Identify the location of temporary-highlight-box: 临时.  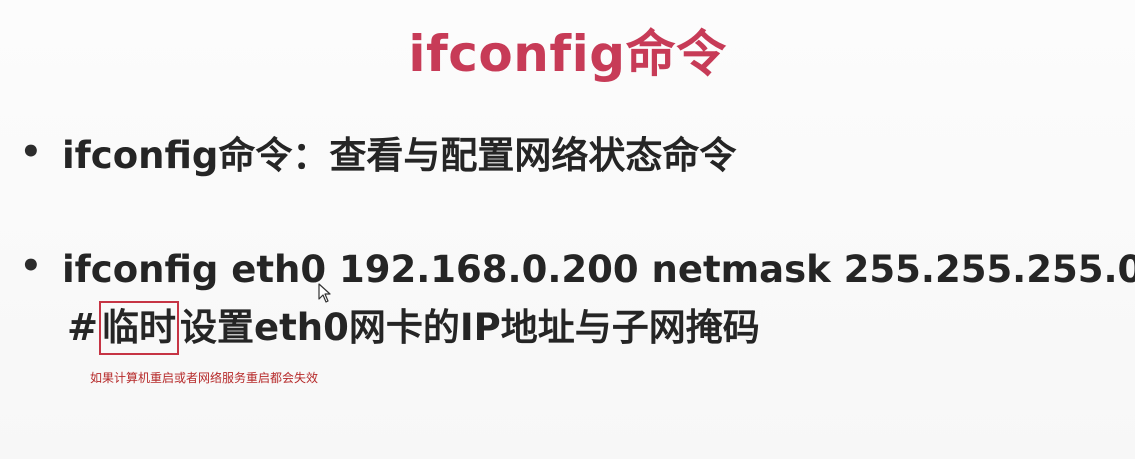
(139, 328).